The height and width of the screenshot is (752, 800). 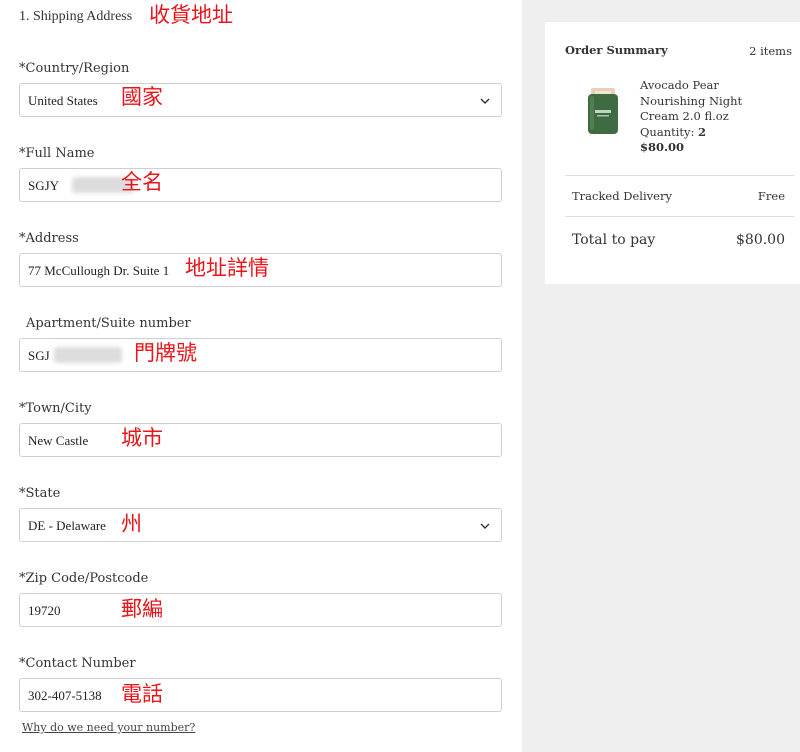 I want to click on product-name-line: Cream 2.0 fl.oz, so click(x=684, y=116).